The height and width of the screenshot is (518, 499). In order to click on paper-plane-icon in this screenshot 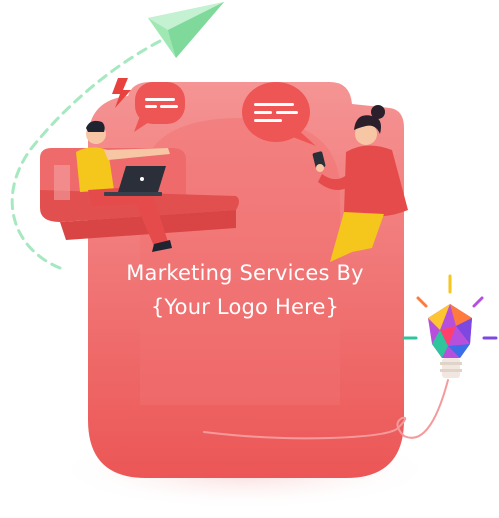, I will do `click(186, 30)`.